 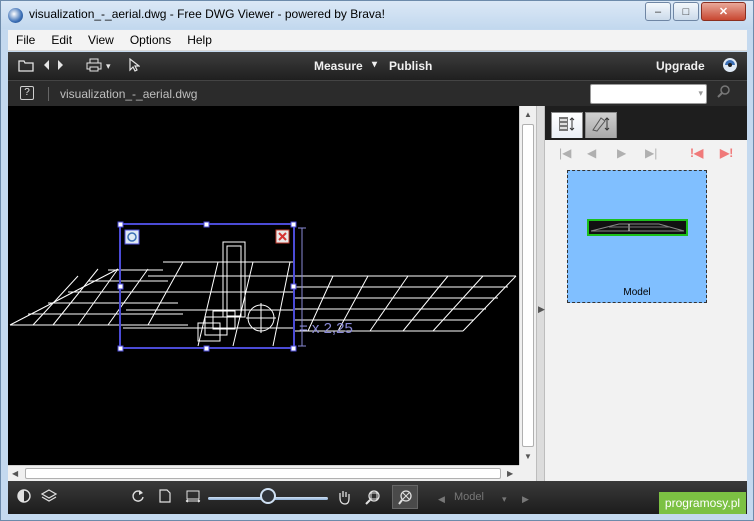 I want to click on document-name: visualization_-_aerial.dwg, so click(x=129, y=94).